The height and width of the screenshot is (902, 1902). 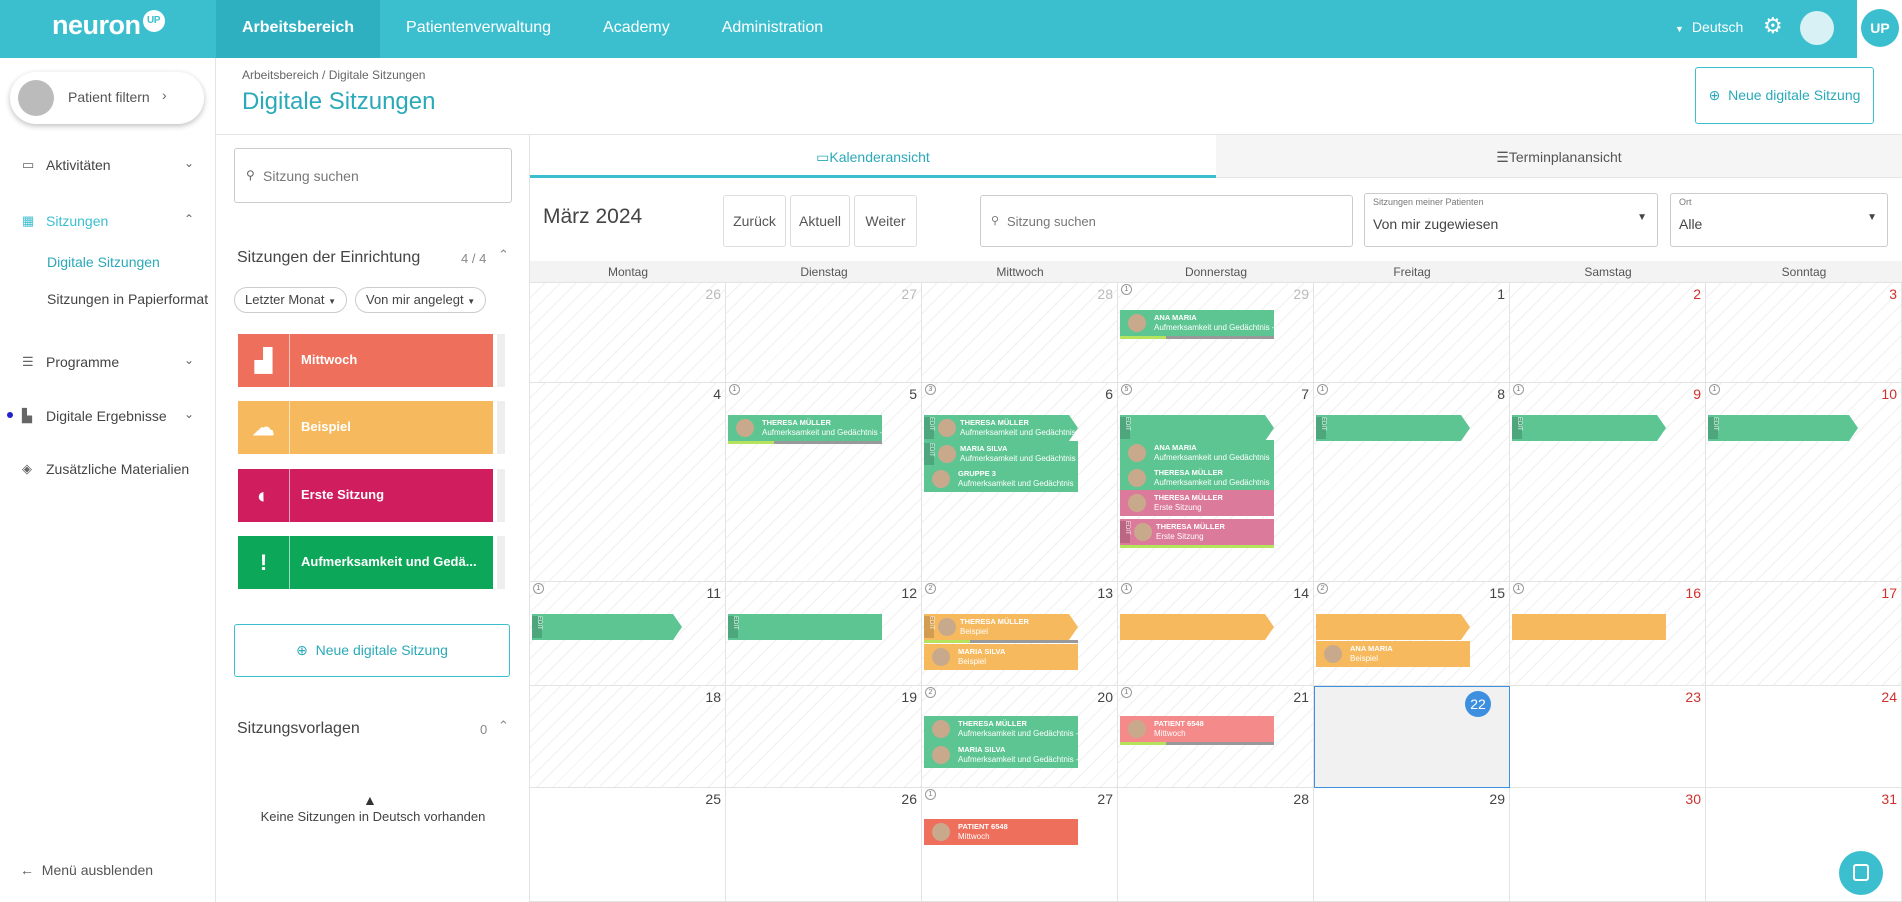 What do you see at coordinates (127, 299) in the screenshot?
I see `sidebar-sub-papierformat: Sitzungen in Papierformat` at bounding box center [127, 299].